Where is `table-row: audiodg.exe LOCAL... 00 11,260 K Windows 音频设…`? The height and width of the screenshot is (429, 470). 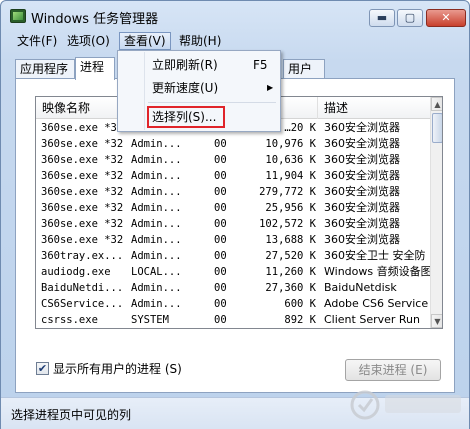
table-row: audiodg.exe LOCAL... 00 11,260 K Windows 音频设… is located at coordinates (233, 272).